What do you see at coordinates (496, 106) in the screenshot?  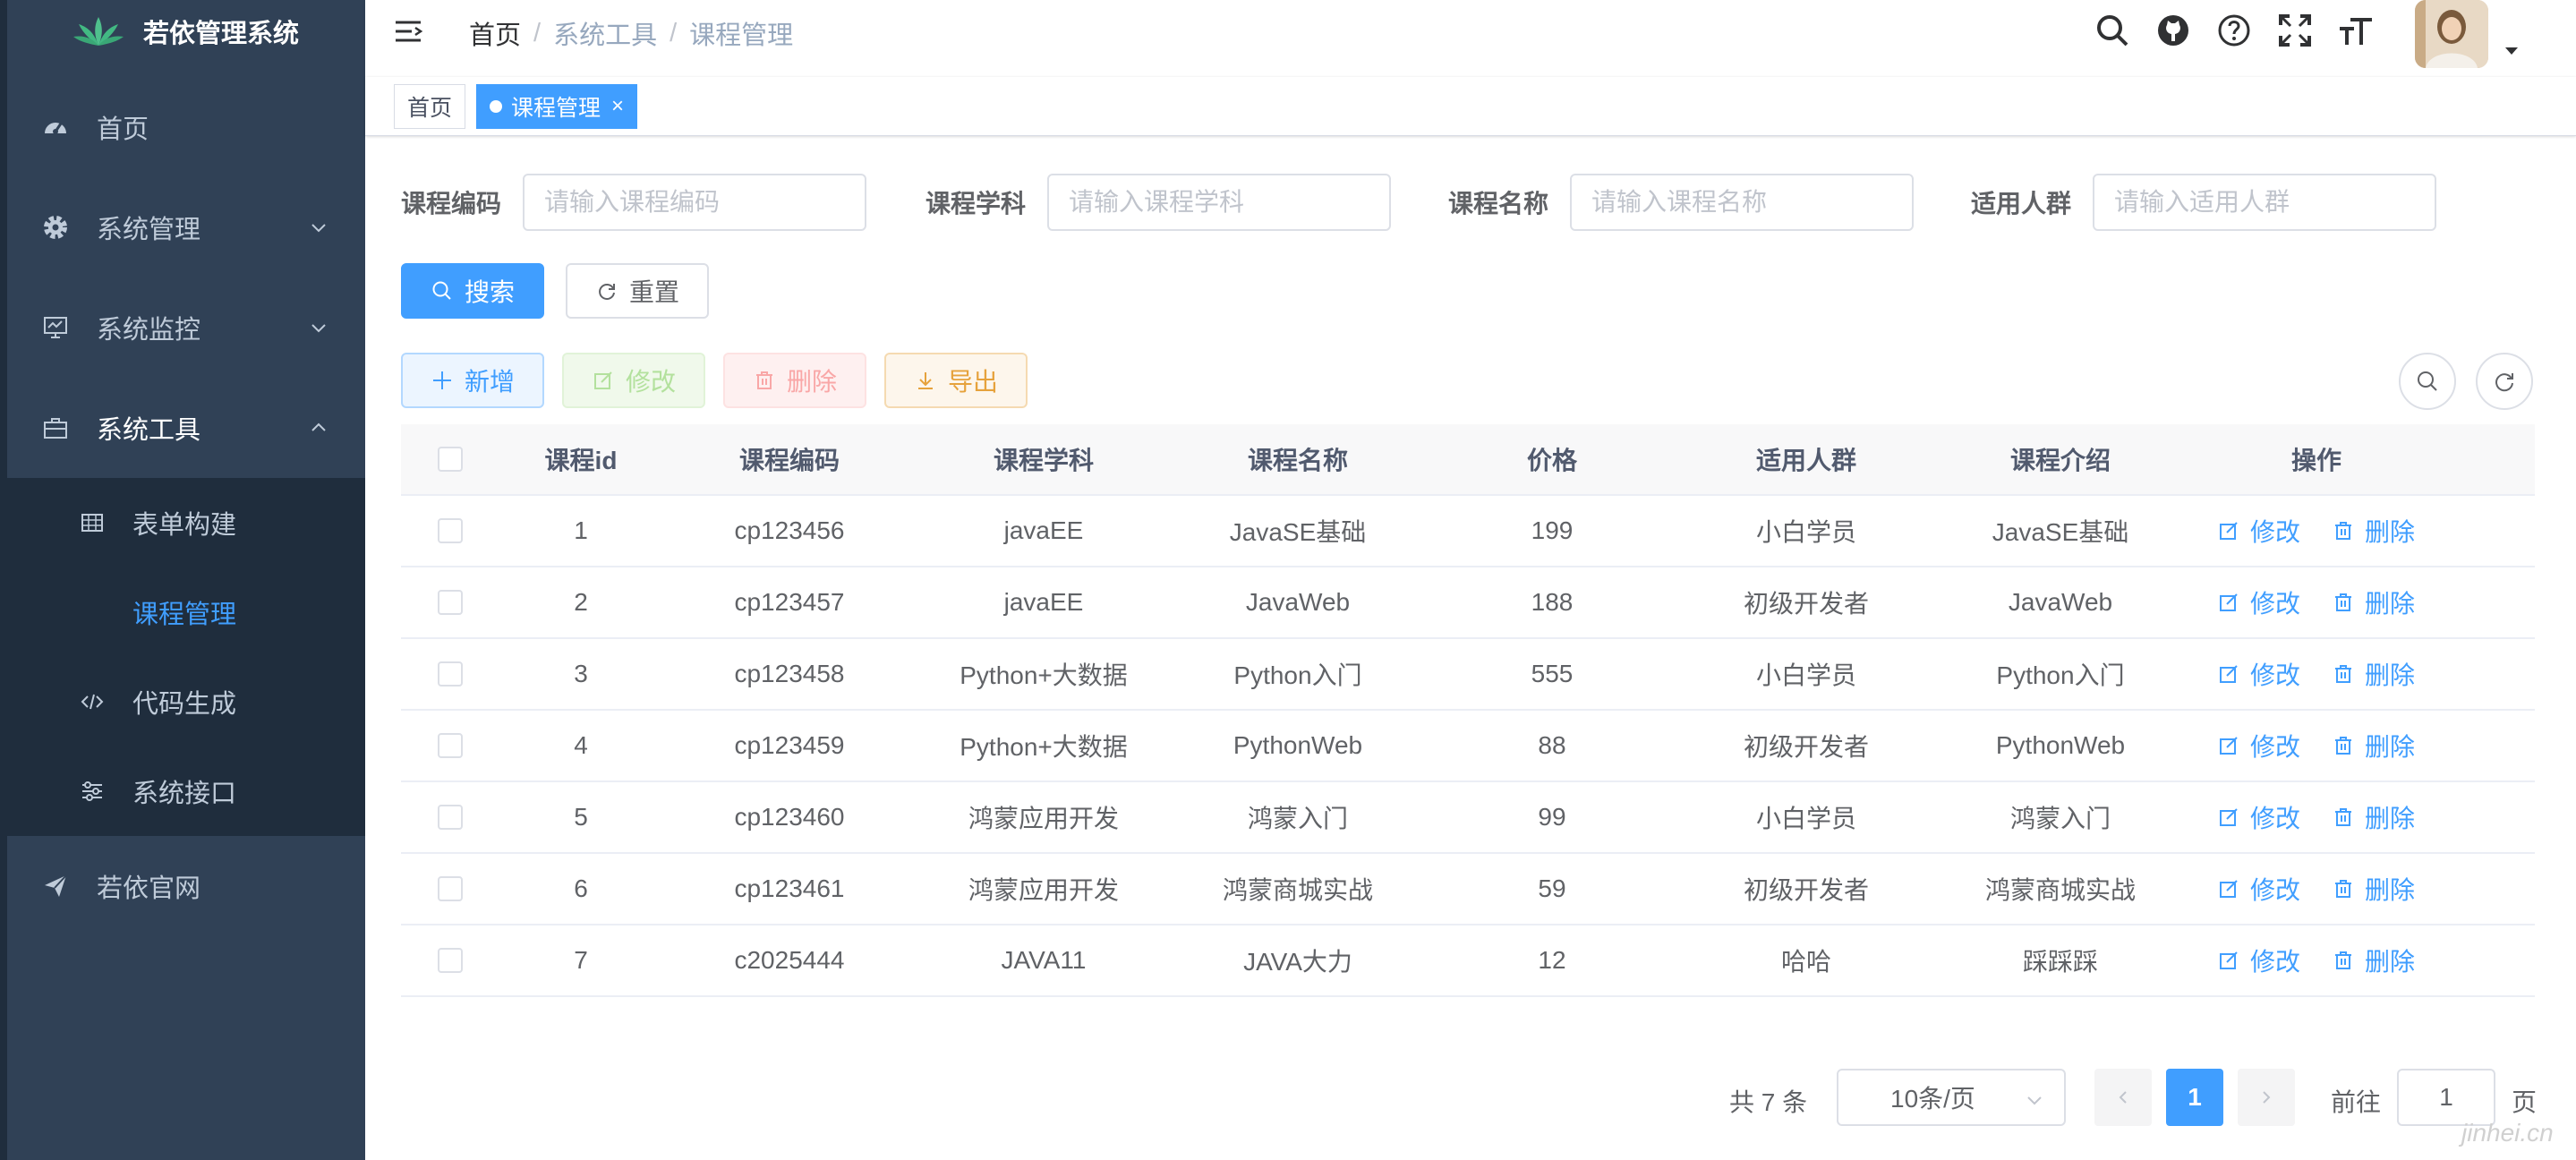 I see `active-dot-icon` at bounding box center [496, 106].